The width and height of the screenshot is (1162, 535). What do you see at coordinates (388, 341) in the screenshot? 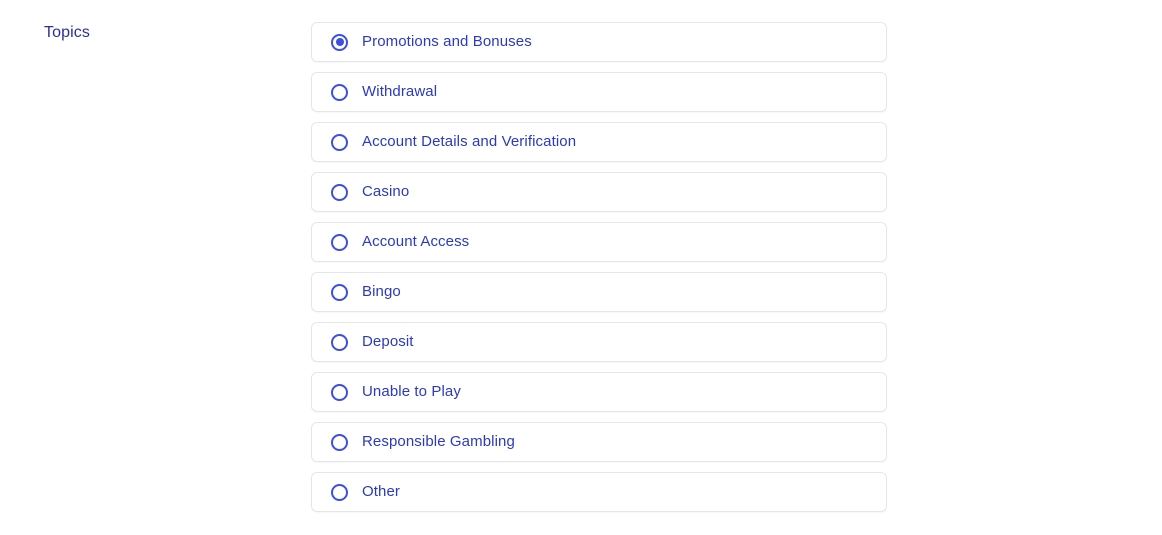
I see `topic-option-label: Deposit` at bounding box center [388, 341].